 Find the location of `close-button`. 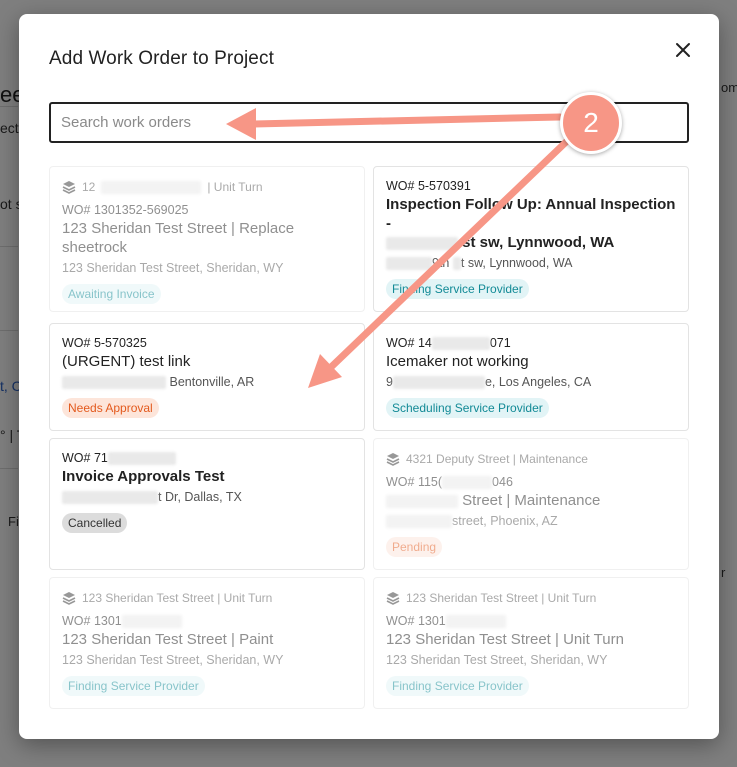

close-button is located at coordinates (683, 50).